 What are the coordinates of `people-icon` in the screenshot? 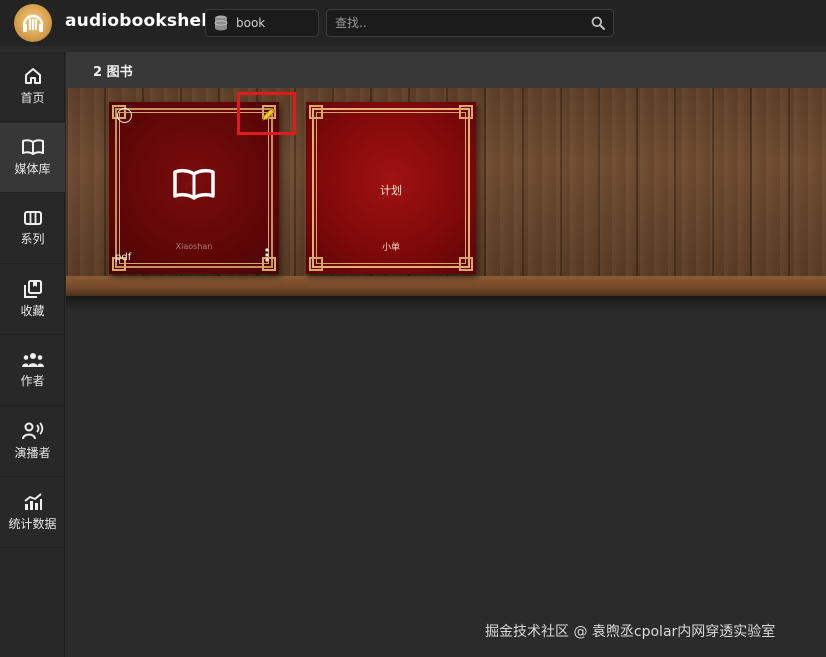 It's located at (32, 360).